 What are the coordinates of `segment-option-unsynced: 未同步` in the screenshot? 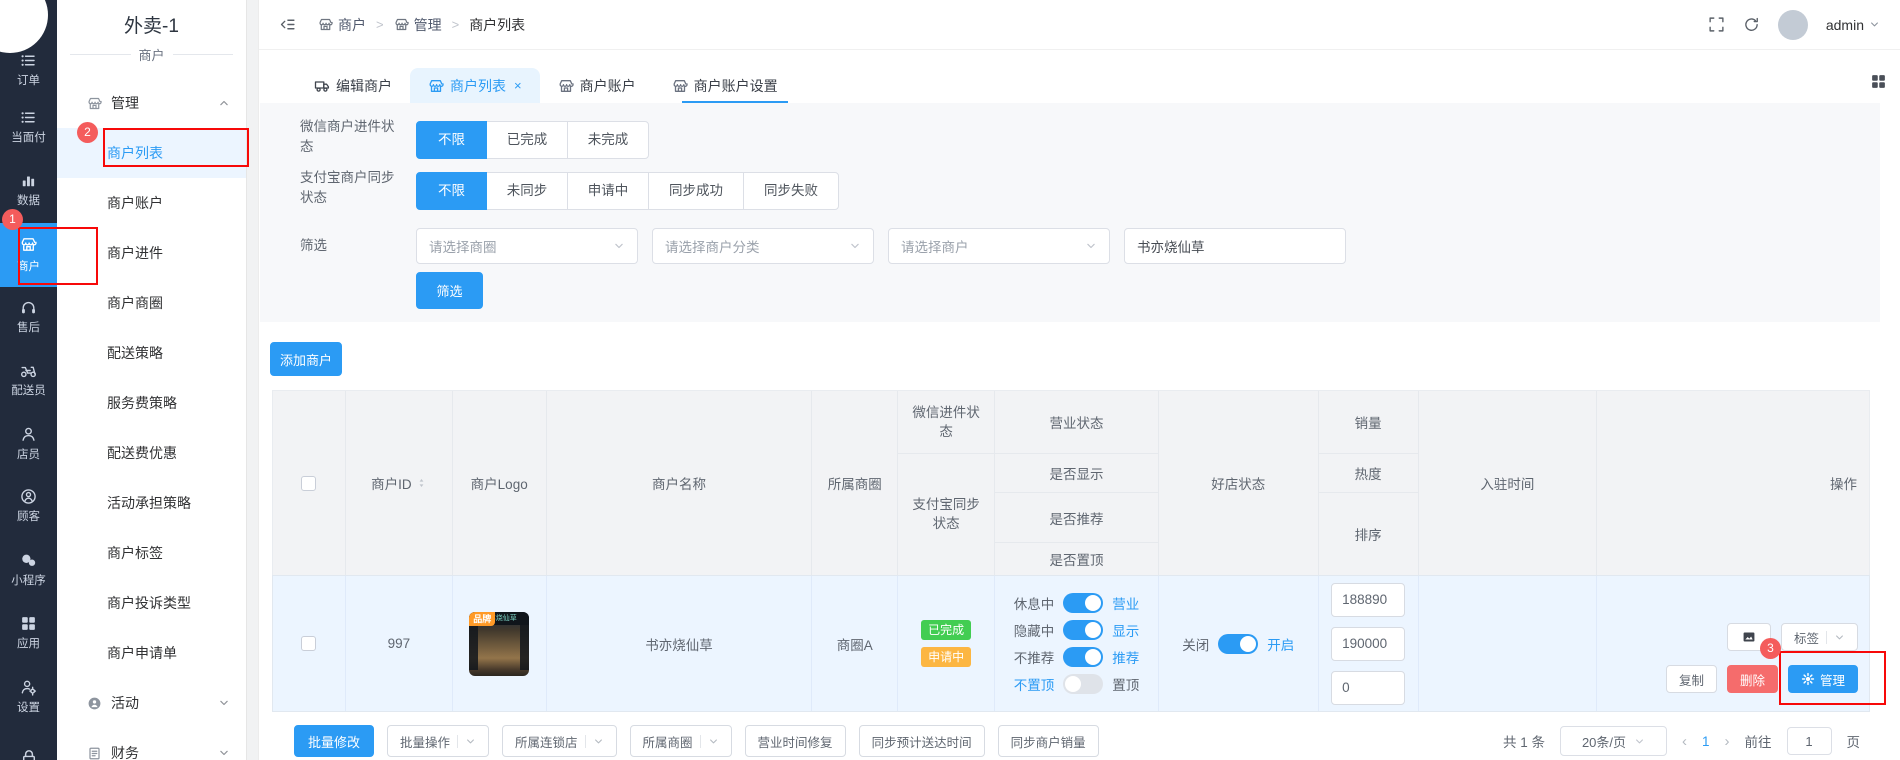 It's located at (527, 191).